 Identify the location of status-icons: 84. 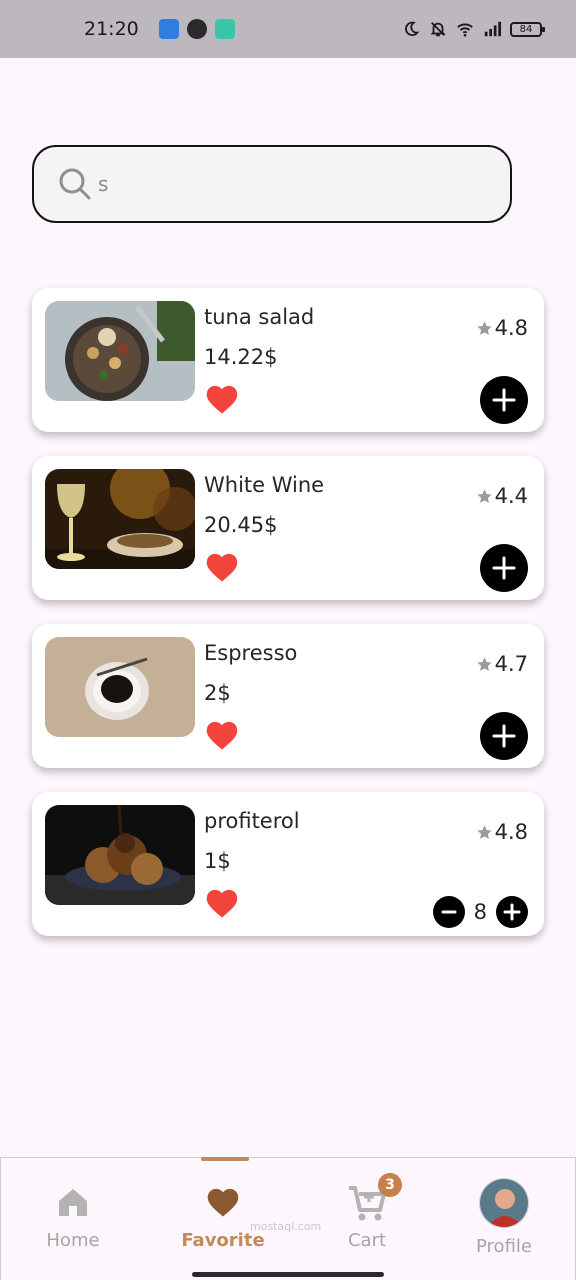
(473, 29).